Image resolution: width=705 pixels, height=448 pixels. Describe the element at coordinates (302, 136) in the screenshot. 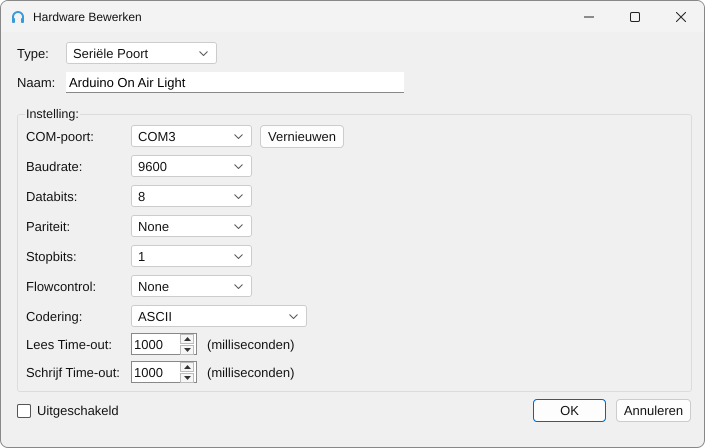

I see `refresh-button: Vernieuwen` at that location.